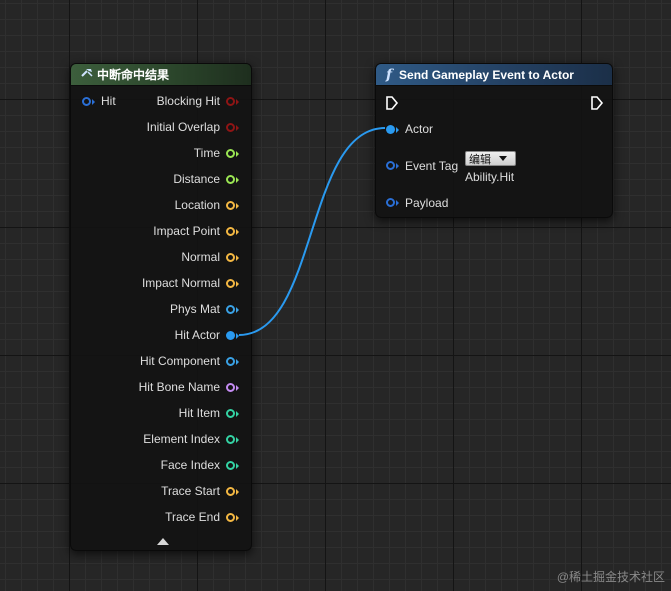  What do you see at coordinates (133, 75) in the screenshot?
I see `break-hit-result-title: 中断命中结果` at bounding box center [133, 75].